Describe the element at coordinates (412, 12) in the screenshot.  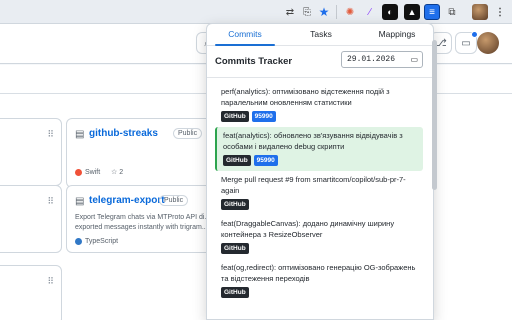
I see `extension-icon: ▲` at that location.